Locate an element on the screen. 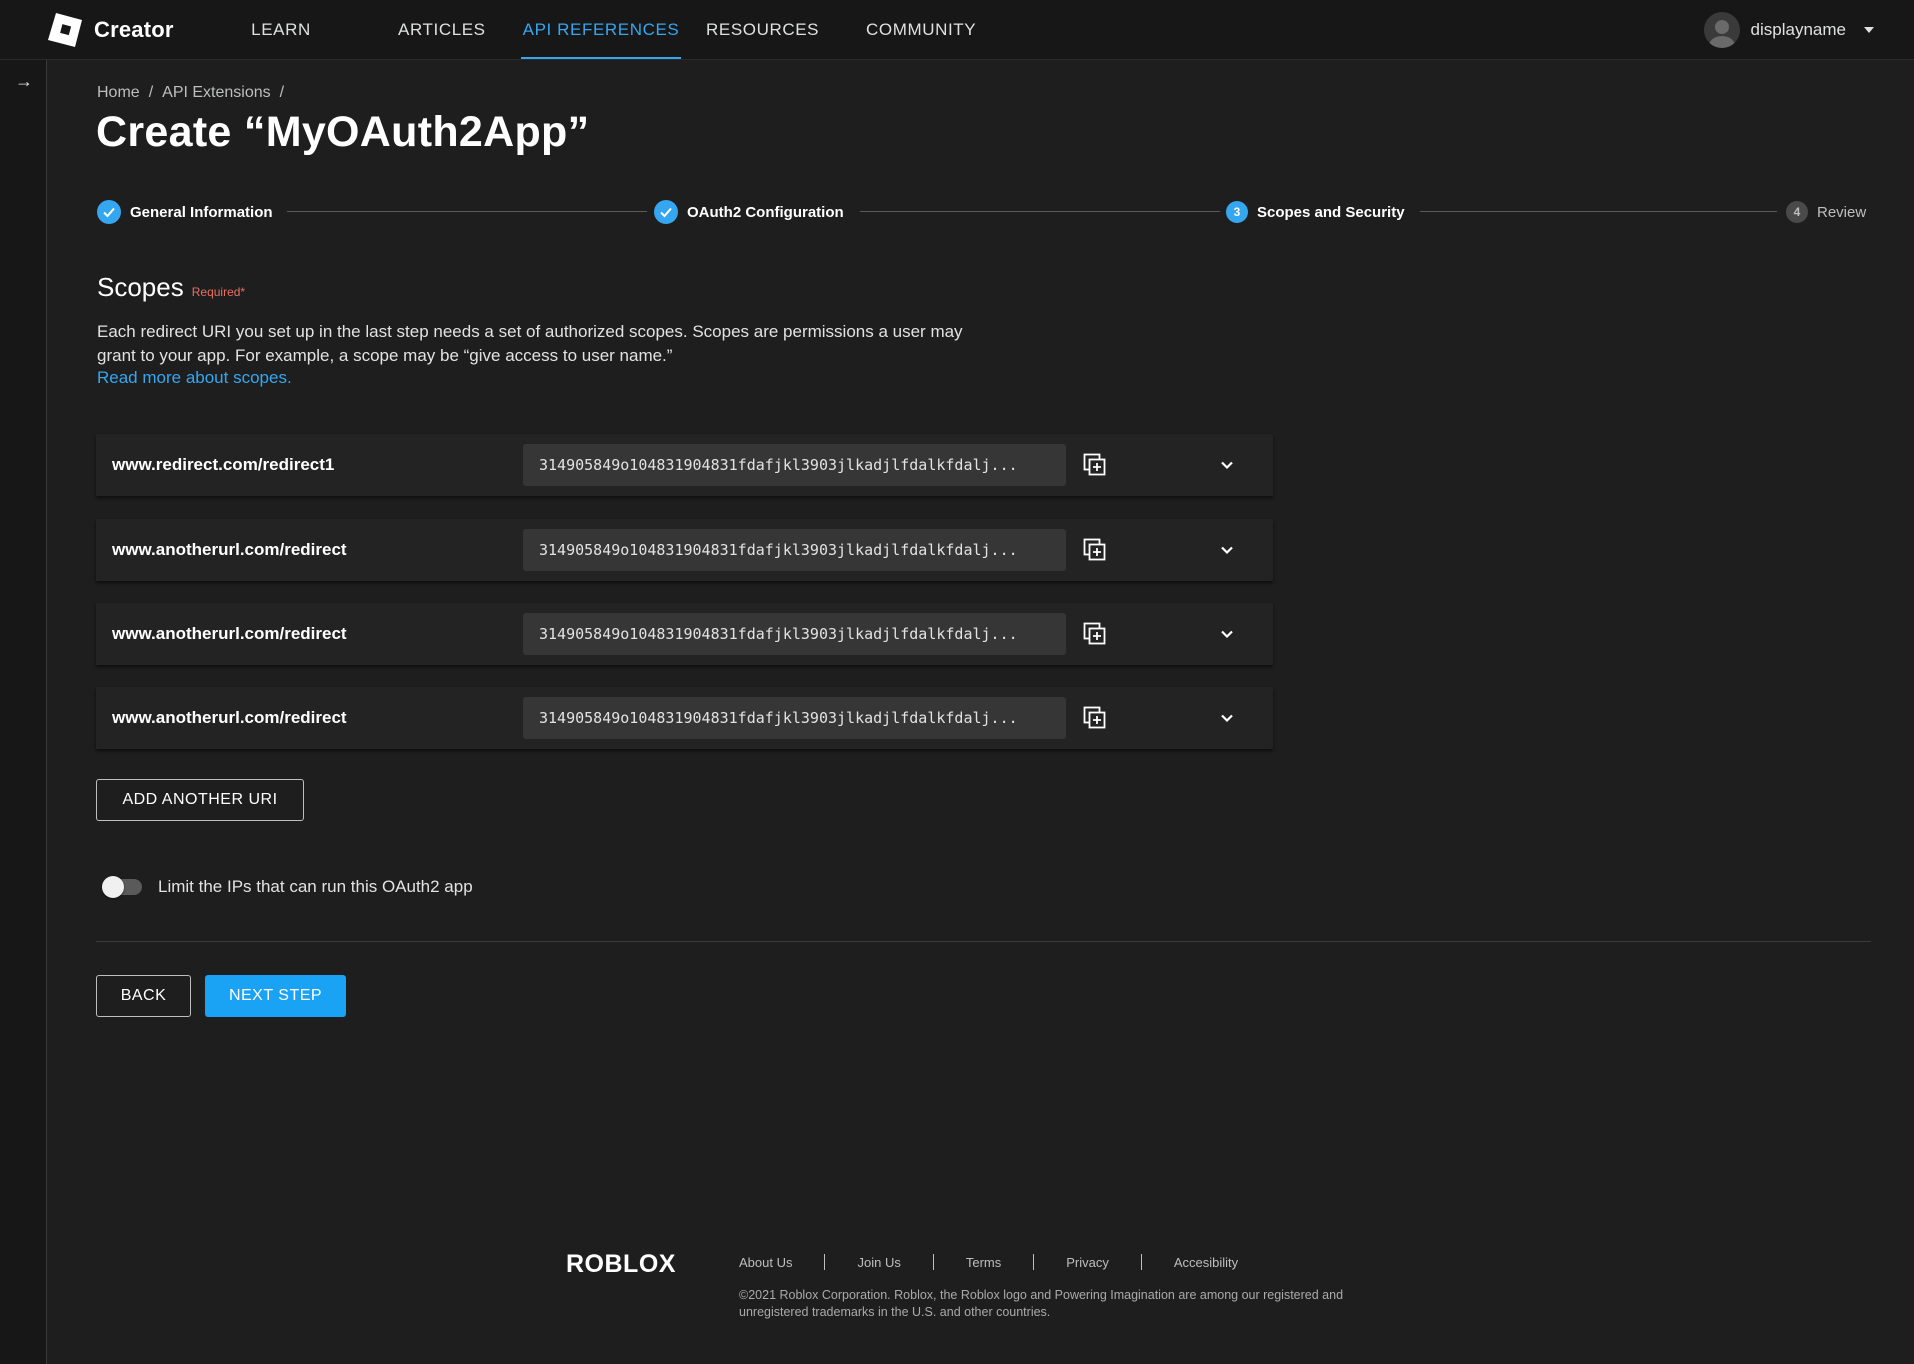  next-step-button: NEXT STEP is located at coordinates (275, 996).